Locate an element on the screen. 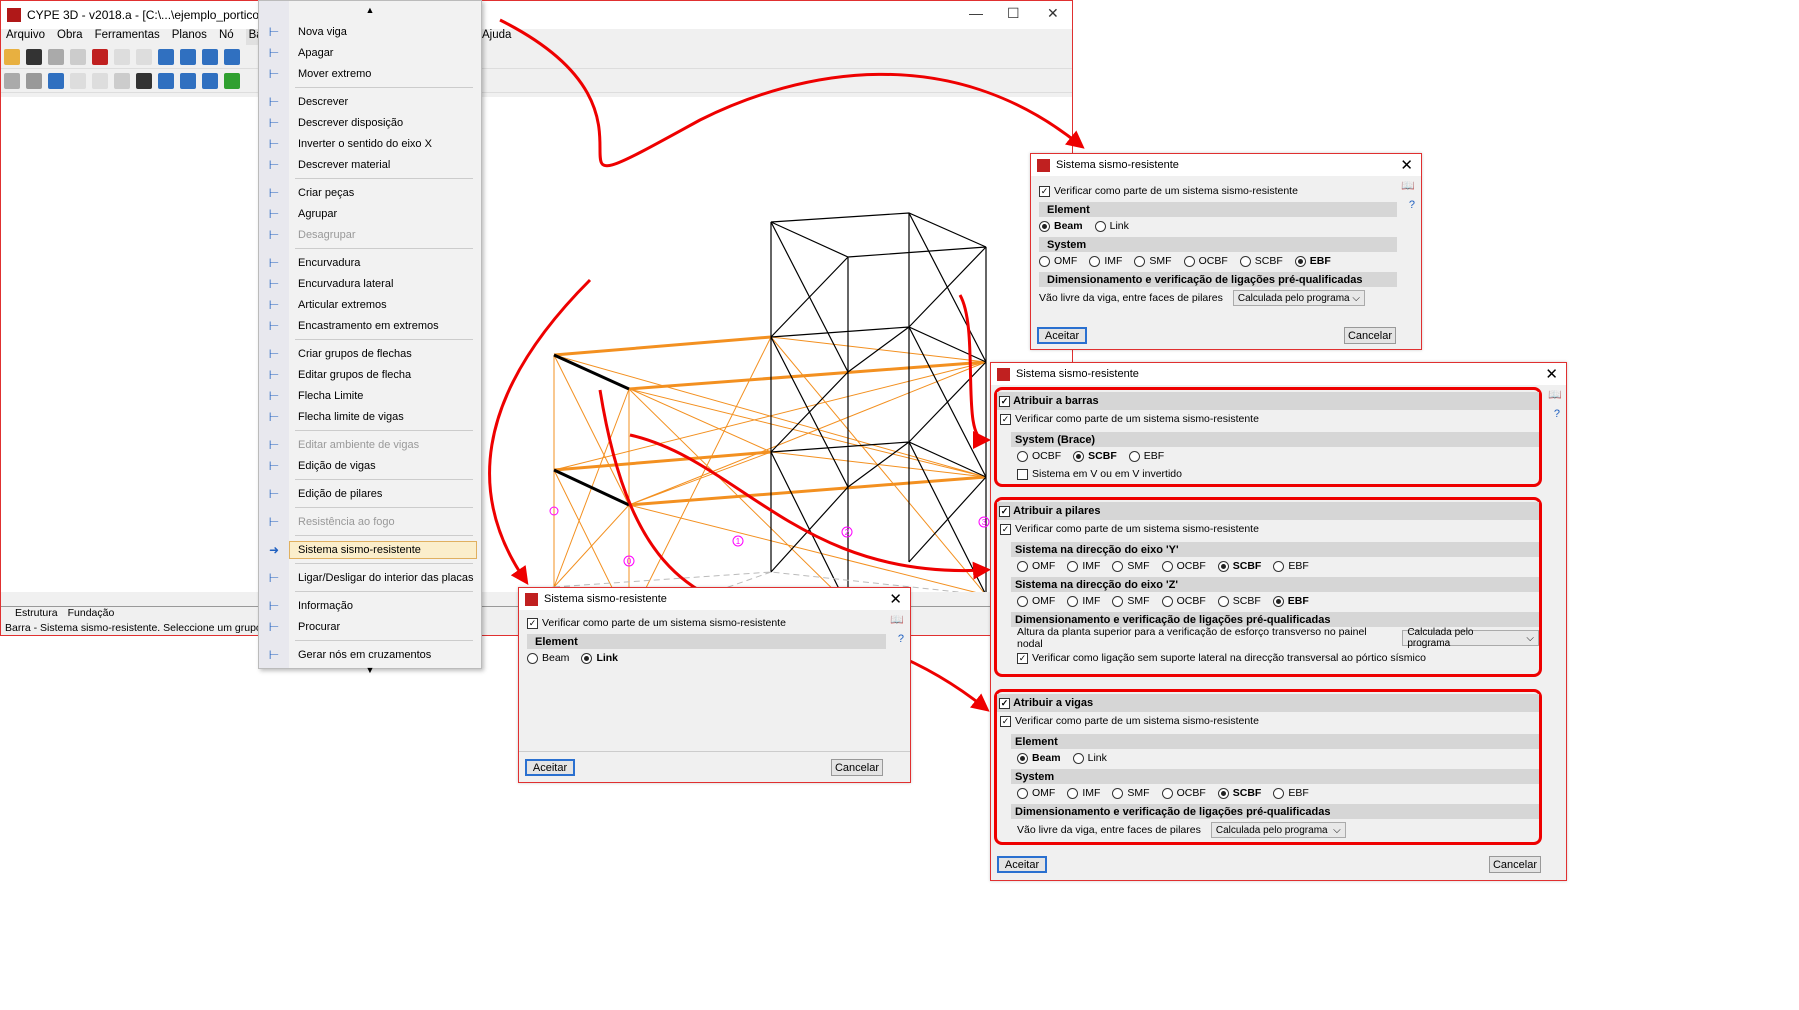 The width and height of the screenshot is (1799, 1010). menu-item: ⊢ Desagrupar is located at coordinates (370, 234).